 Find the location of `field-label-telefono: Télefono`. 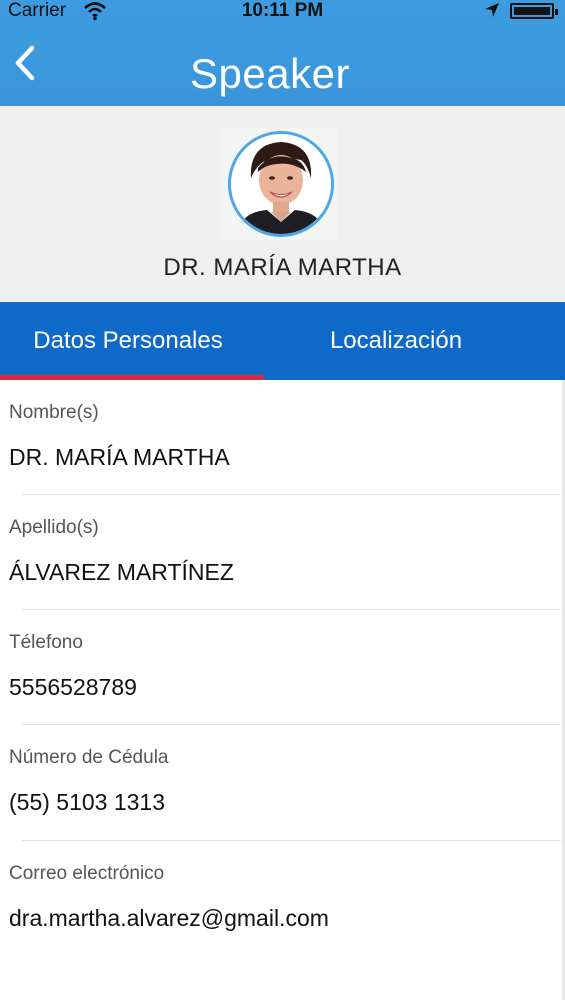

field-label-telefono: Télefono is located at coordinates (46, 642).